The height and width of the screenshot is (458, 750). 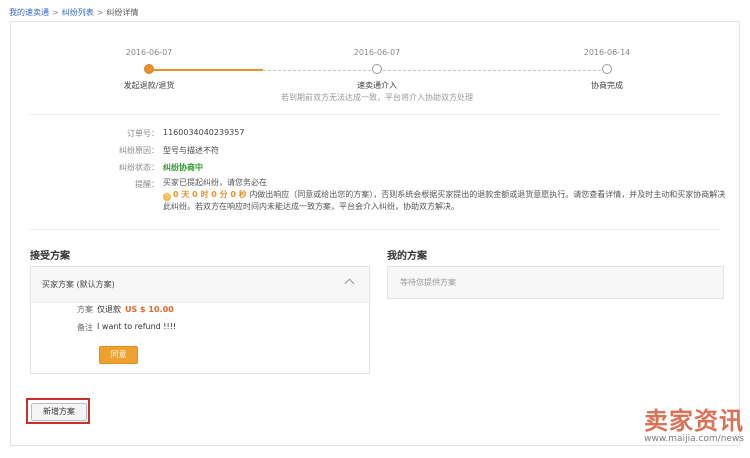 What do you see at coordinates (377, 69) in the screenshot?
I see `step-2-dot` at bounding box center [377, 69].